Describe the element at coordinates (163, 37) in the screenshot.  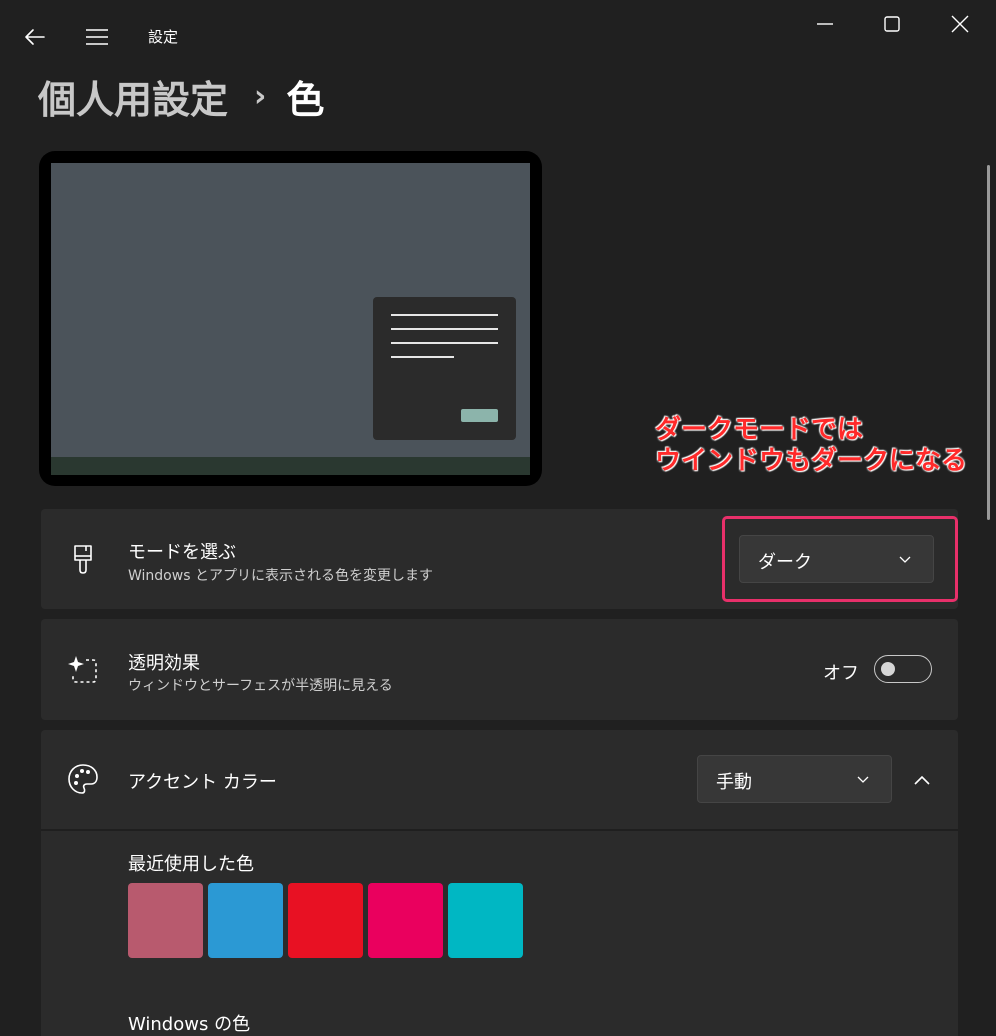
I see `app-title: 設定` at that location.